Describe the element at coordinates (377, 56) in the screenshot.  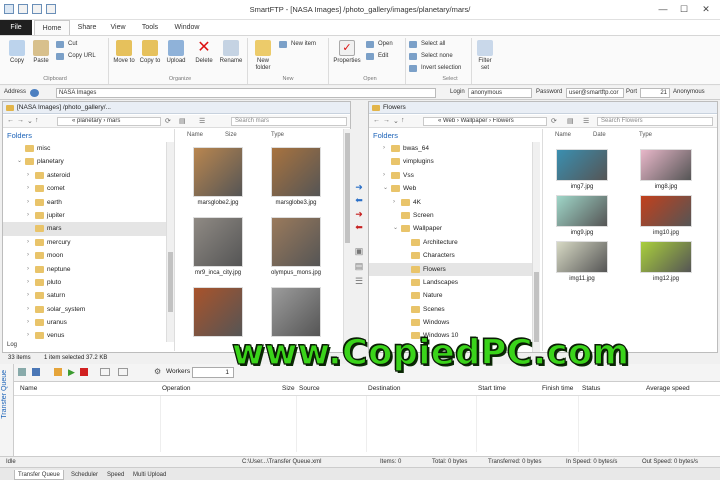
I see `edit-button: Edit` at that location.